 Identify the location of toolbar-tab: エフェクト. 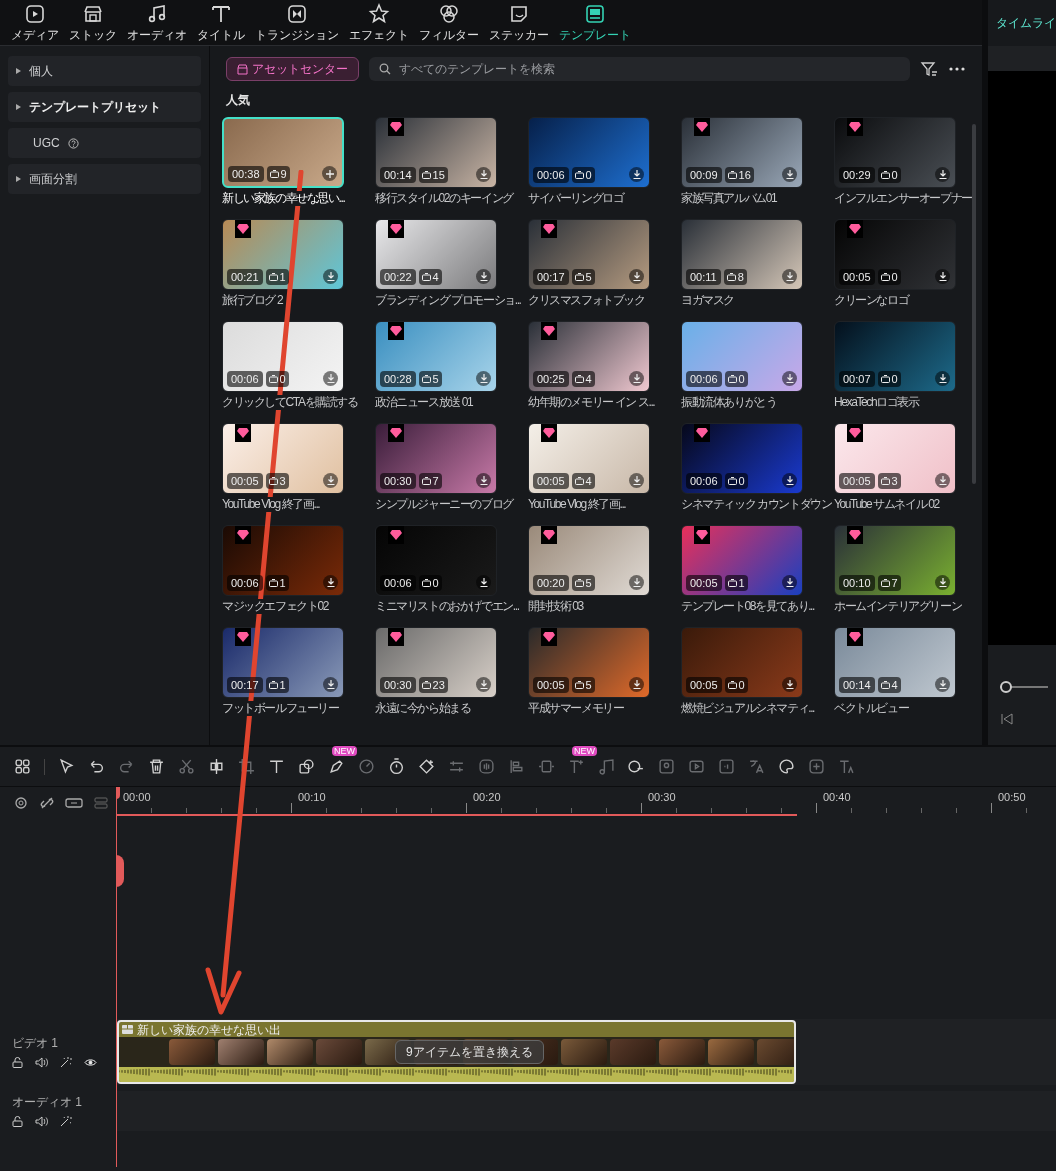
(379, 22).